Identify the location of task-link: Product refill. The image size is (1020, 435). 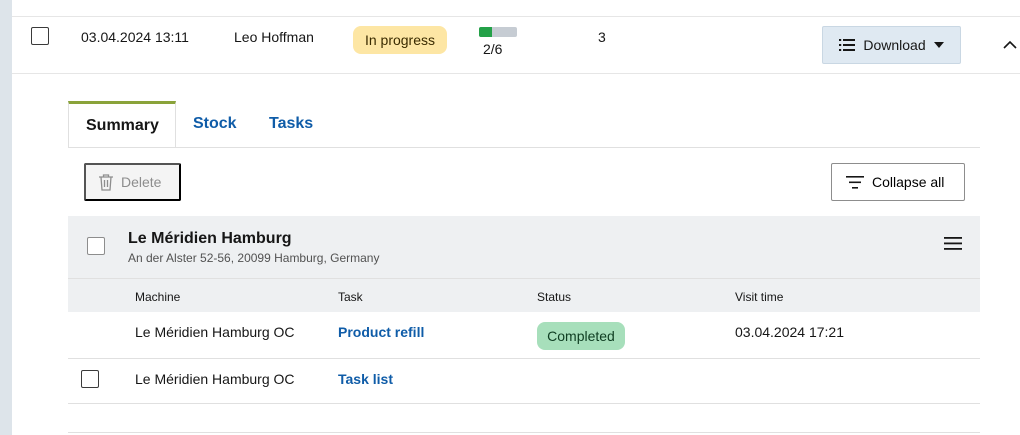
(381, 332).